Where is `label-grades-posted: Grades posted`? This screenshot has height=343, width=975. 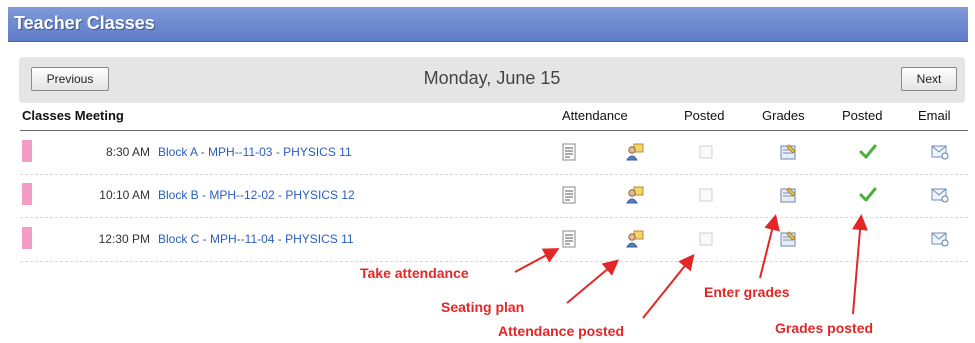
label-grades-posted: Grades posted is located at coordinates (824, 328).